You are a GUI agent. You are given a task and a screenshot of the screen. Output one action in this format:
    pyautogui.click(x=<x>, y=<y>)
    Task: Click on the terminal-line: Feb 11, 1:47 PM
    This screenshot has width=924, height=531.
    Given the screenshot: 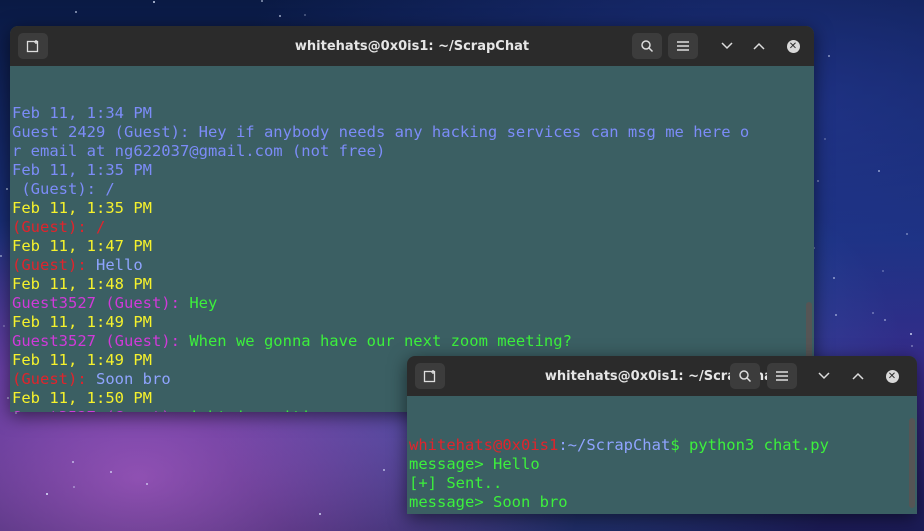 What is the action you would take?
    pyautogui.click(x=413, y=246)
    